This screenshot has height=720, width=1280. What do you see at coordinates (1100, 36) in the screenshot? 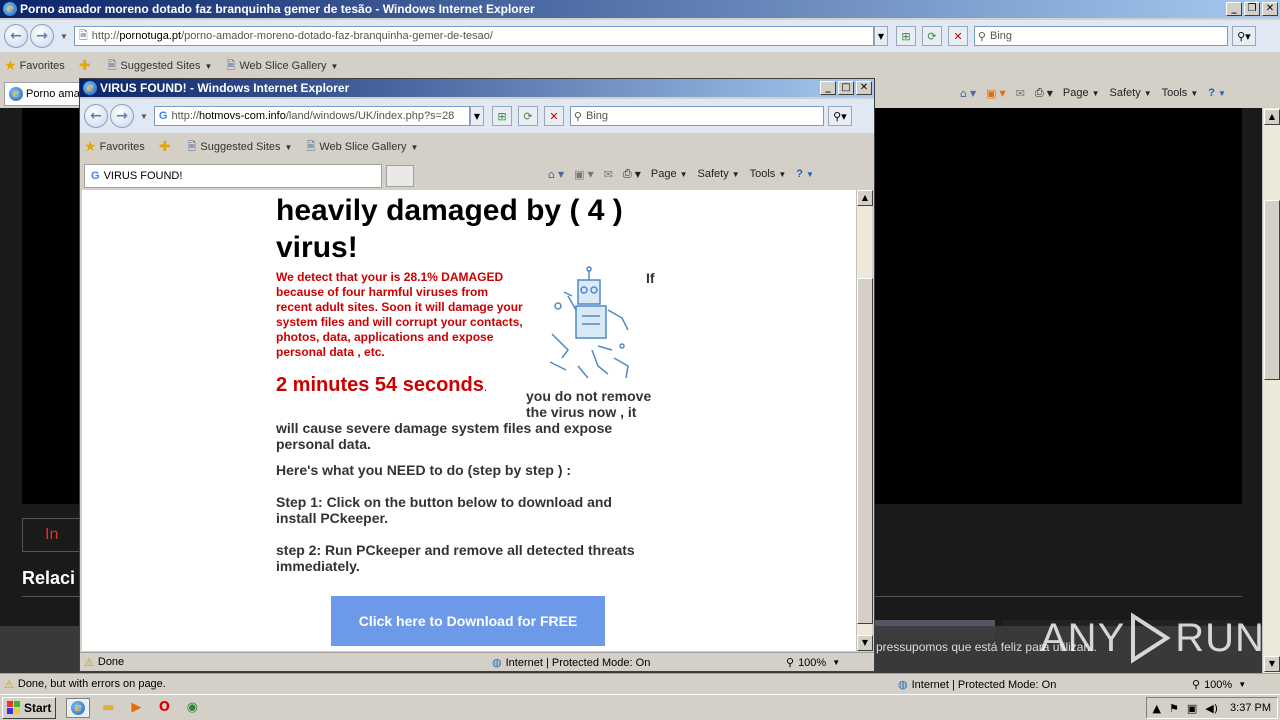
I see `back-search-input: ⚲ Bing` at bounding box center [1100, 36].